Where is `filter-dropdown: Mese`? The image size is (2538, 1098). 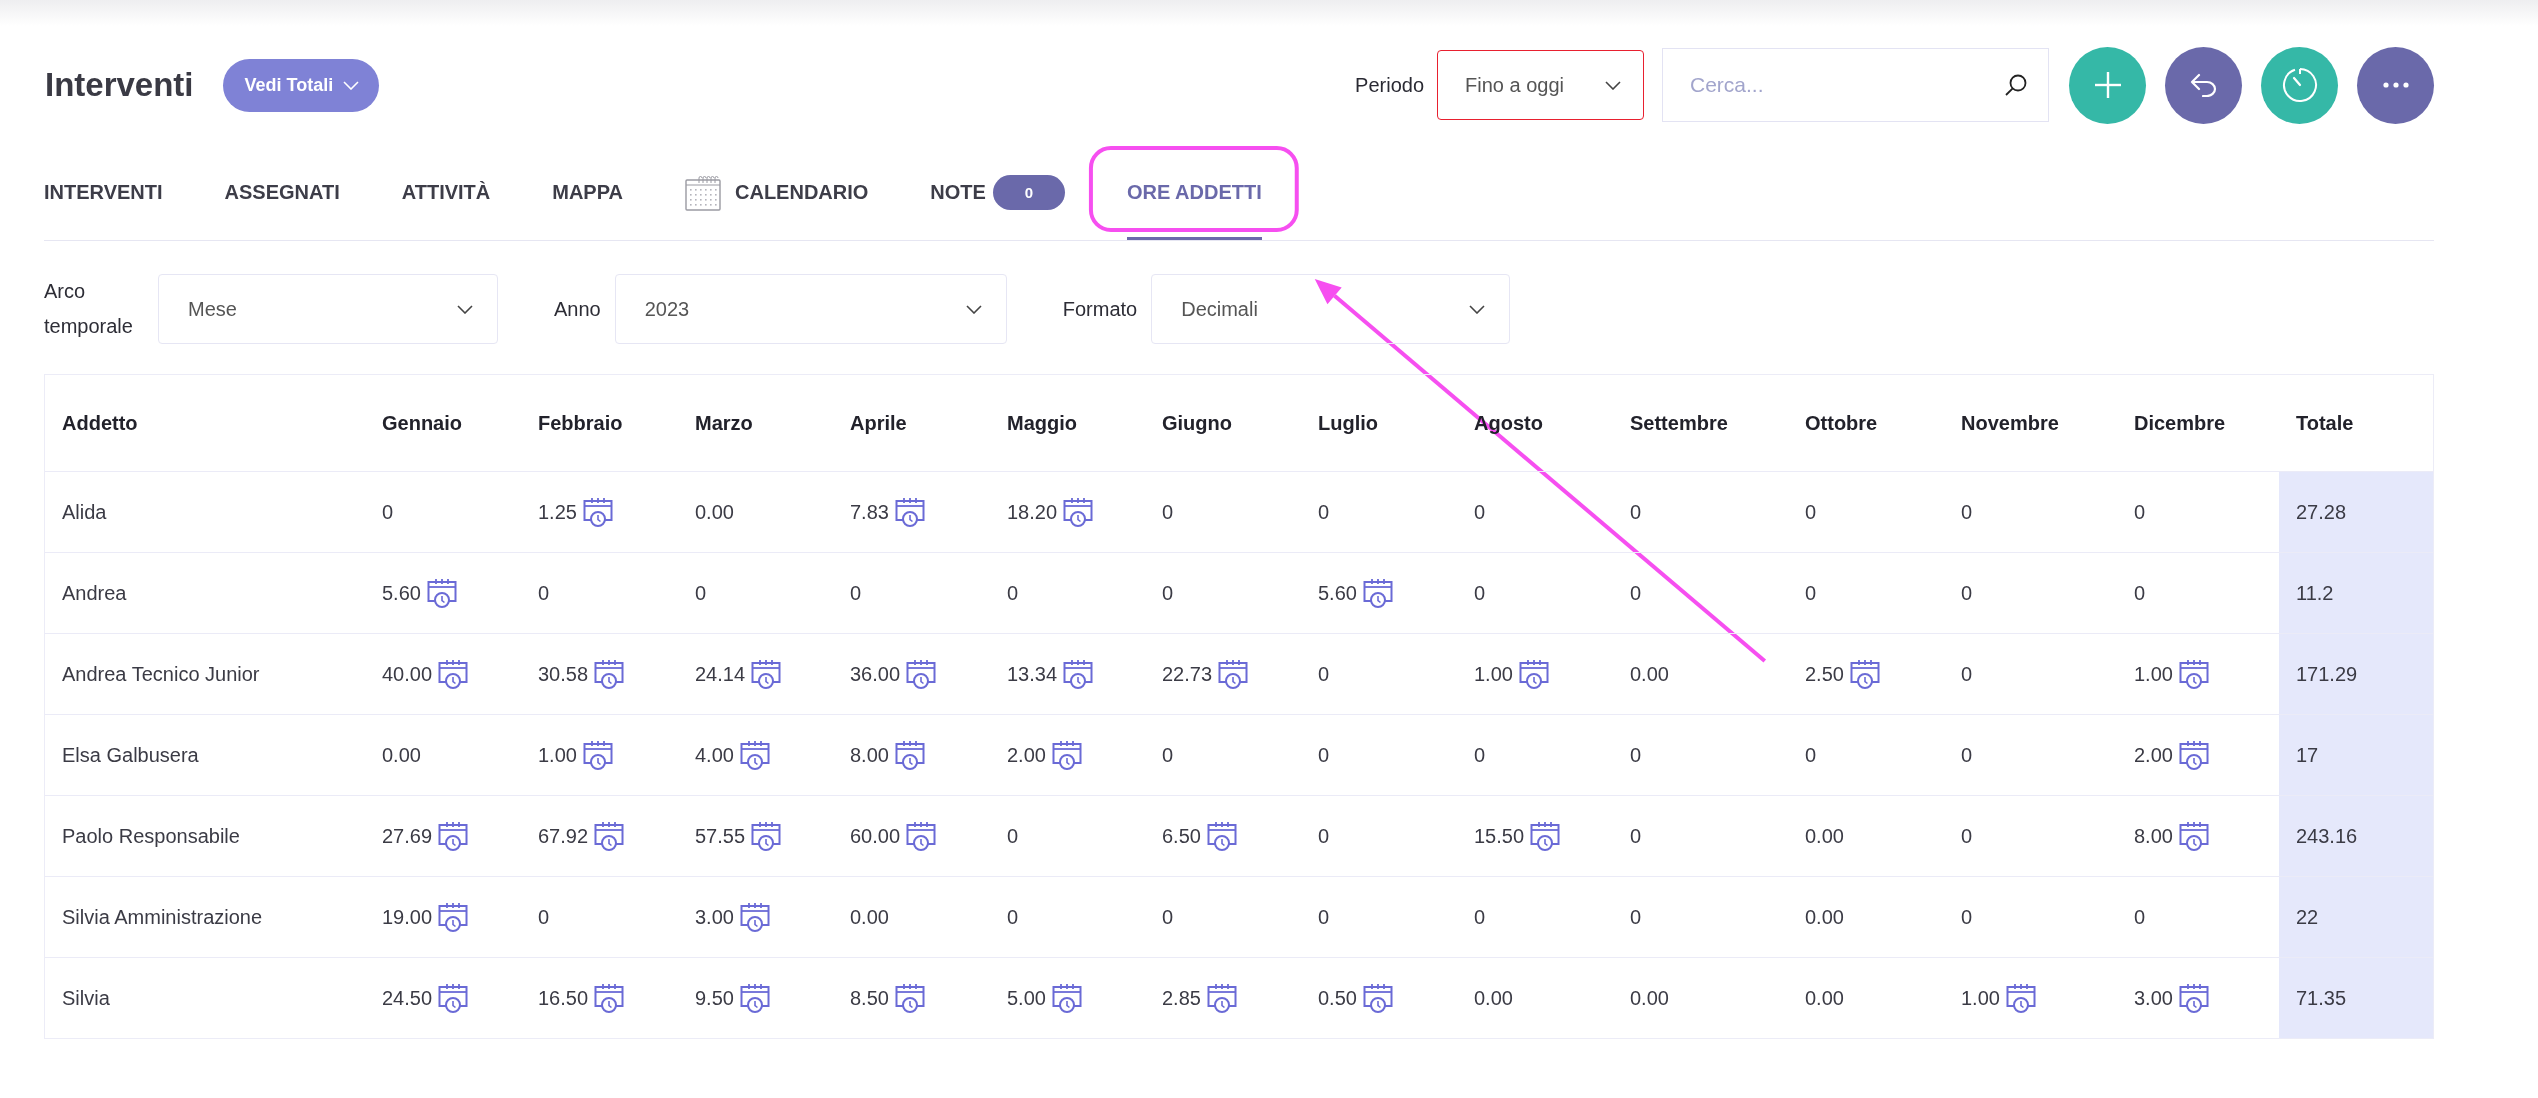 filter-dropdown: Mese is located at coordinates (328, 309).